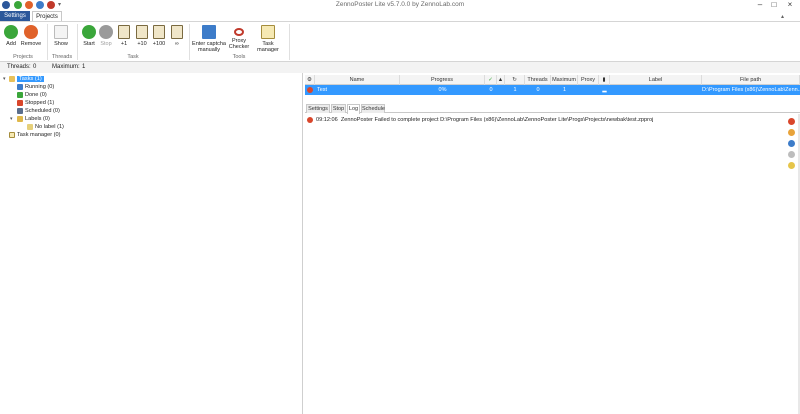  What do you see at coordinates (751, 80) in the screenshot?
I see `column-filepath-header: File path` at bounding box center [751, 80].